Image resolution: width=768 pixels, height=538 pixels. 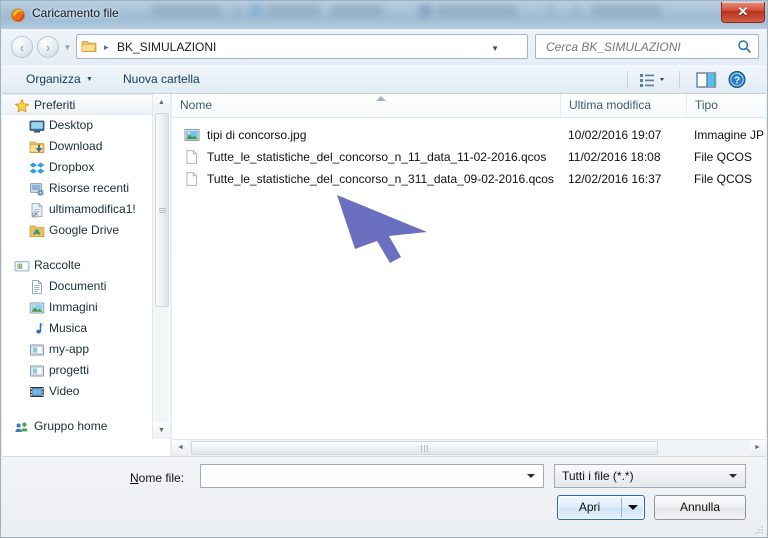 I want to click on sidebar-item-download: Download, so click(x=78, y=146).